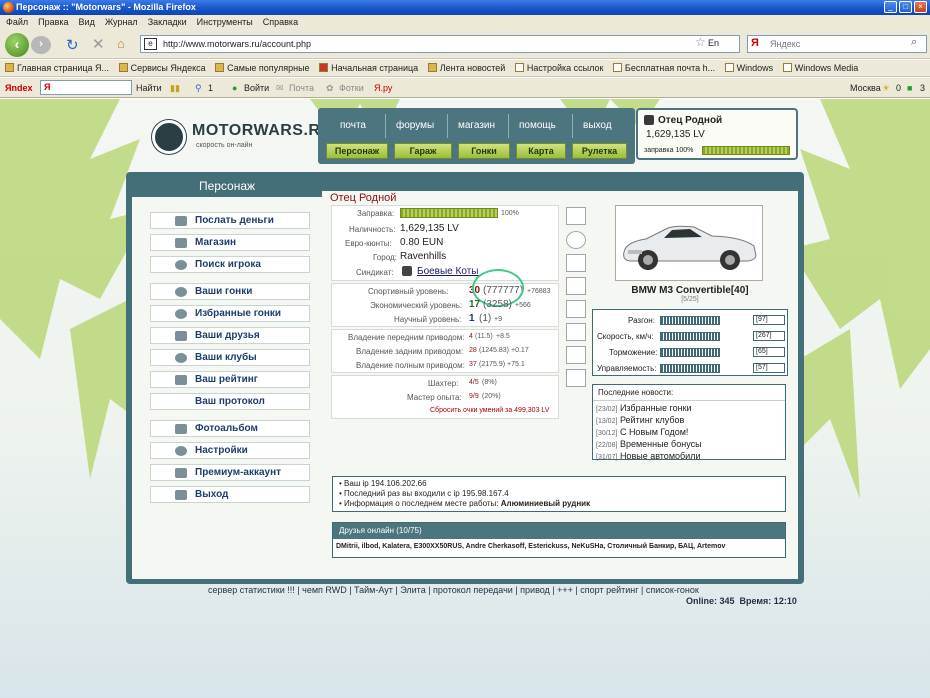 The height and width of the screenshot is (698, 930). What do you see at coordinates (235, 88) in the screenshot?
I see `login-icon: ●` at bounding box center [235, 88].